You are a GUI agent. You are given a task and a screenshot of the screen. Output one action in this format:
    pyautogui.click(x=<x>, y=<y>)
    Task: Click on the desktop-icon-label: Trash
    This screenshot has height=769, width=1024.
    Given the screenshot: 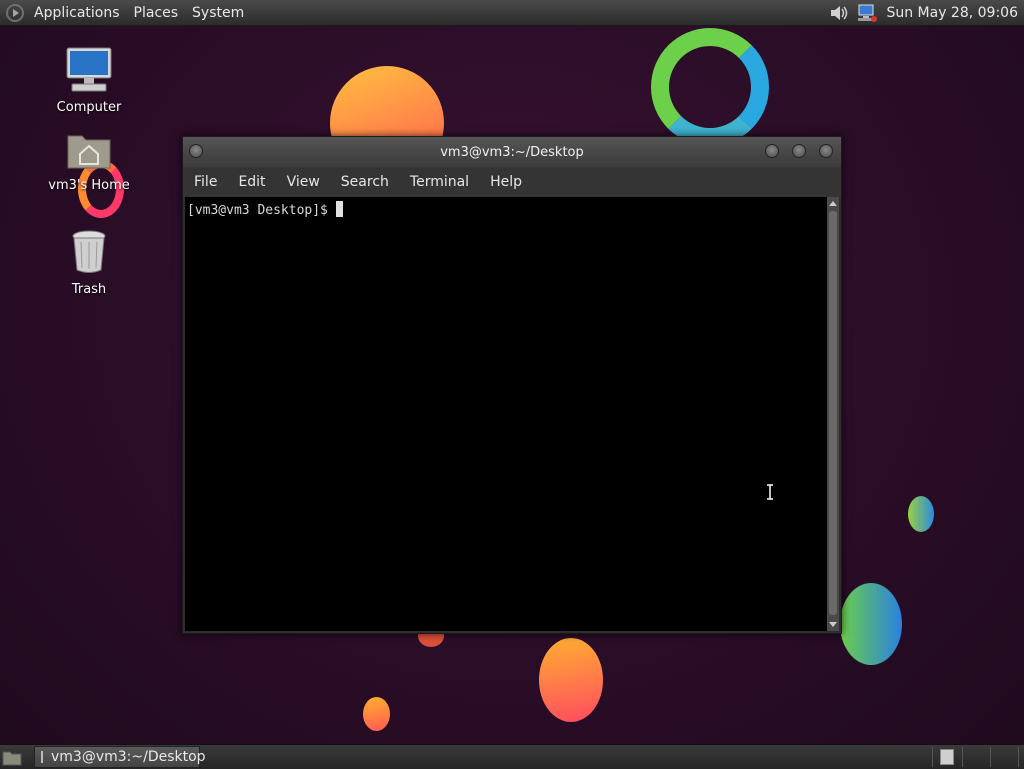 What is the action you would take?
    pyautogui.click(x=89, y=289)
    